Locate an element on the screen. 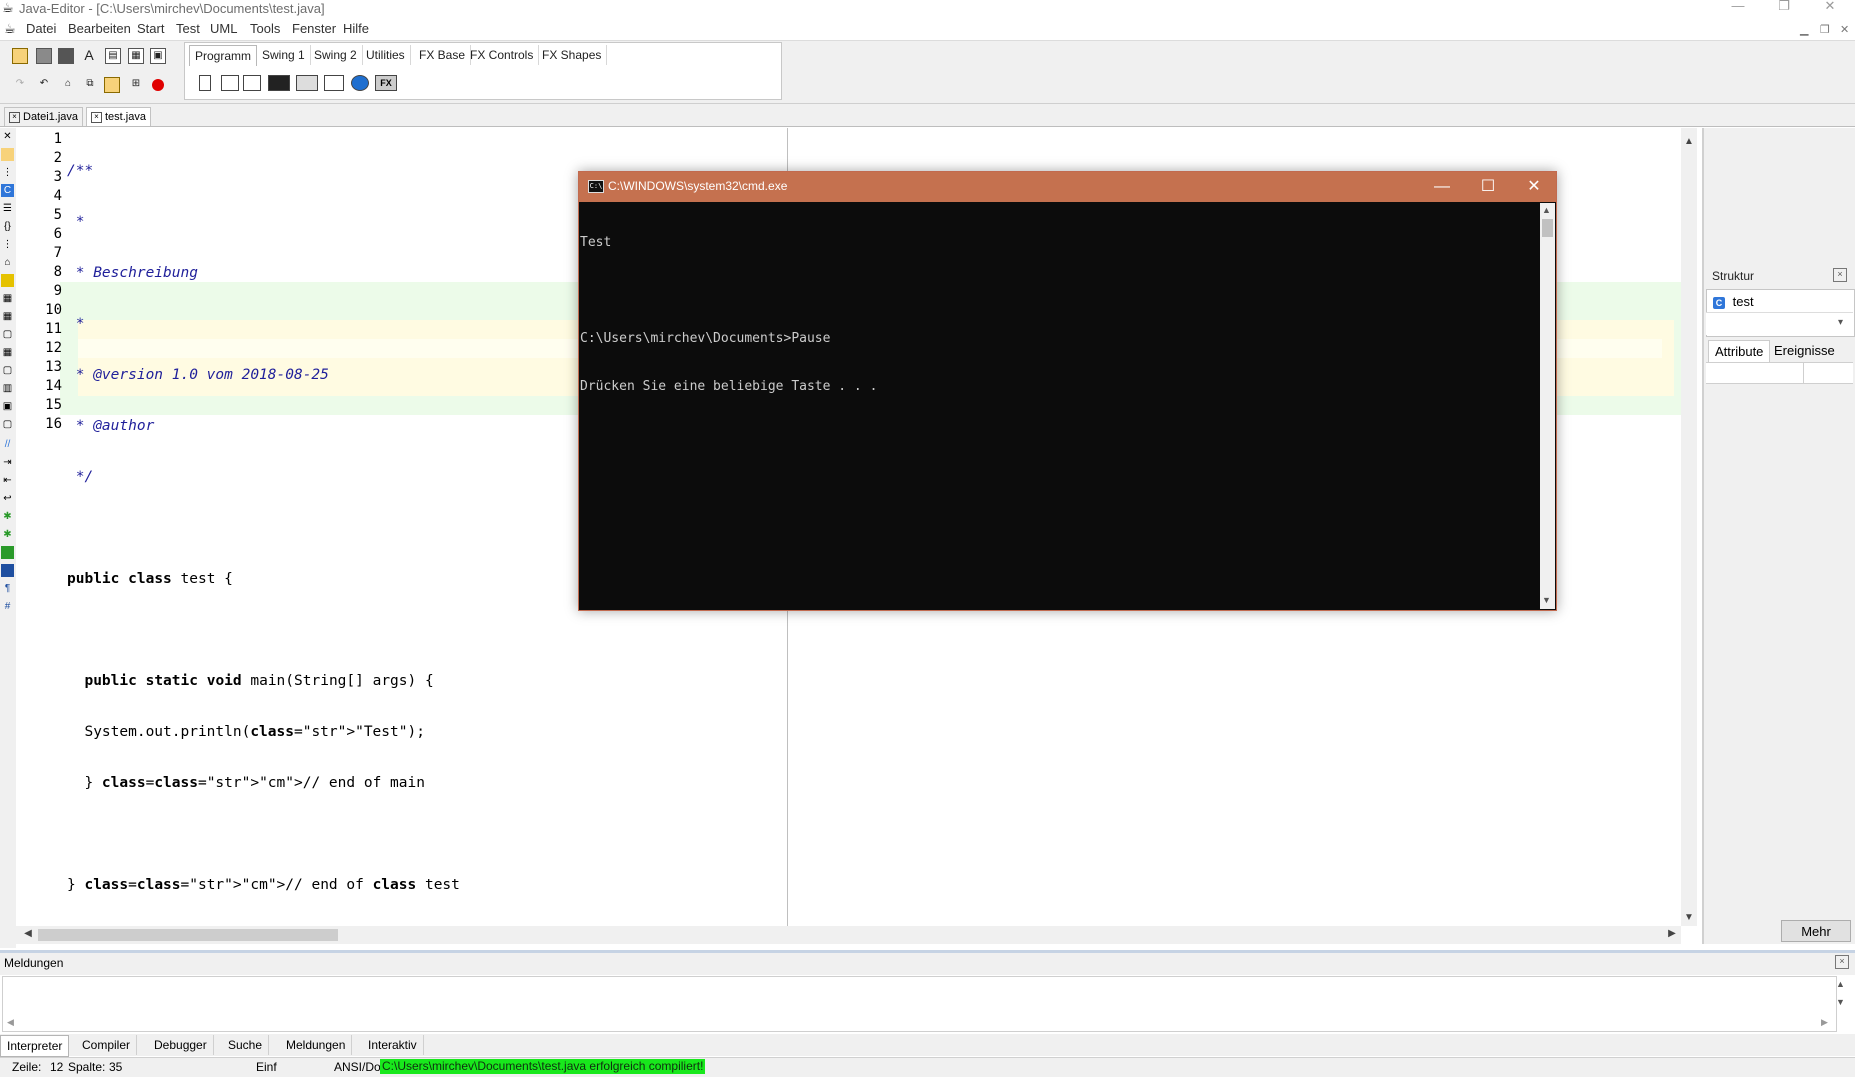  close-icon: ✕ is located at coordinates (7, 136).